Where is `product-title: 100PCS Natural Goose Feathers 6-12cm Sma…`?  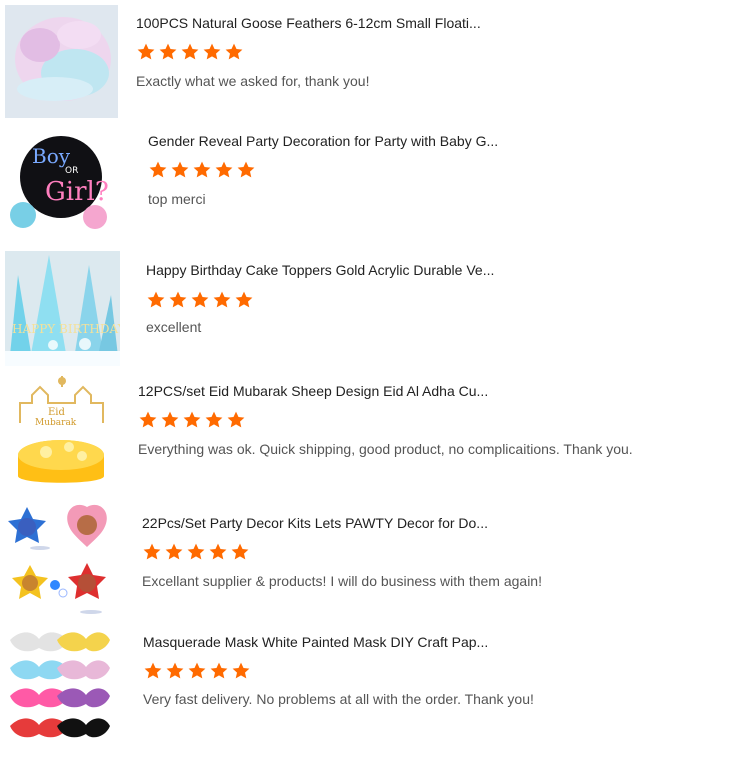 product-title: 100PCS Natural Goose Feathers 6-12cm Sma… is located at coordinates (308, 23).